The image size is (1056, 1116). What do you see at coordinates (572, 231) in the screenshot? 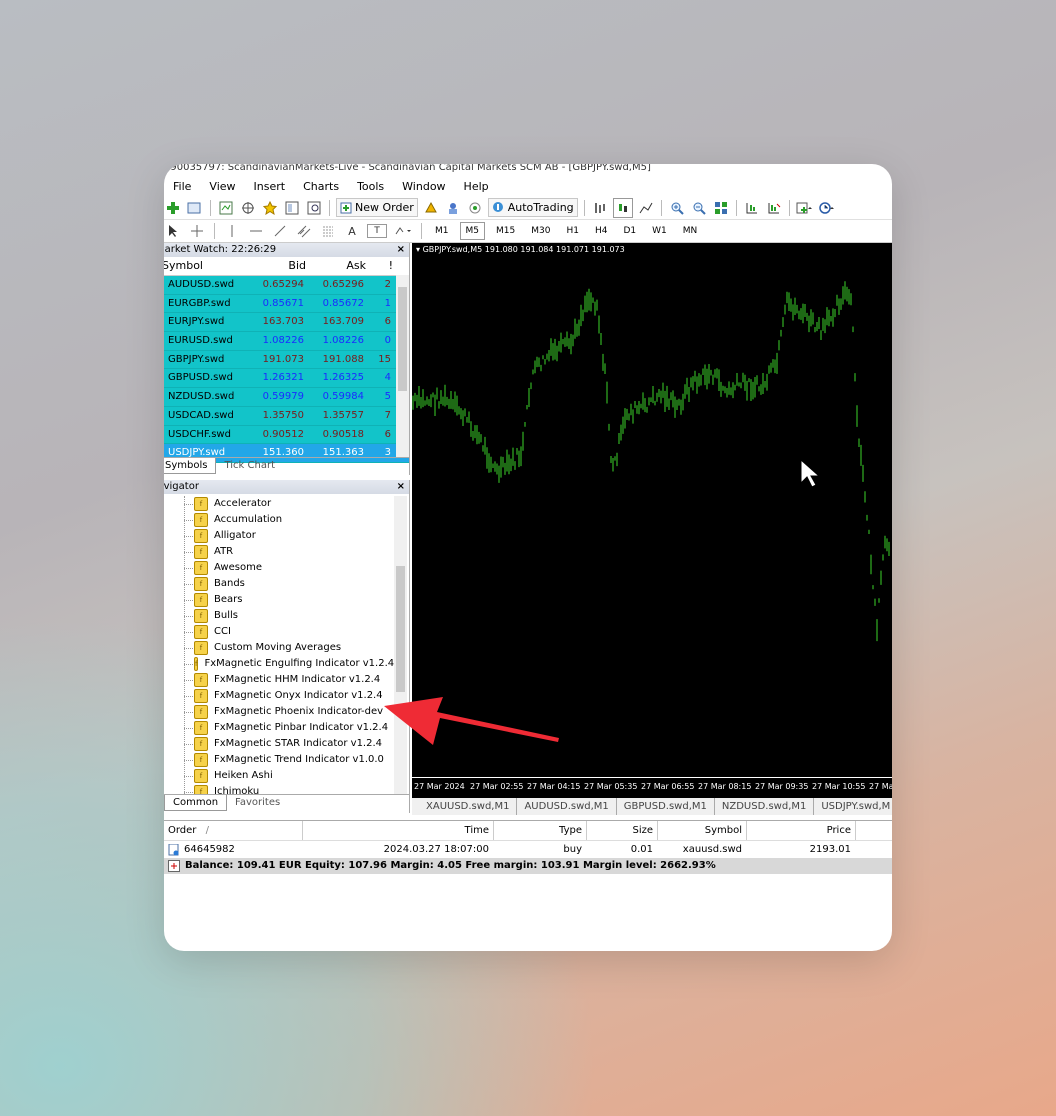
I see `timeframe-h1: H1` at bounding box center [572, 231].